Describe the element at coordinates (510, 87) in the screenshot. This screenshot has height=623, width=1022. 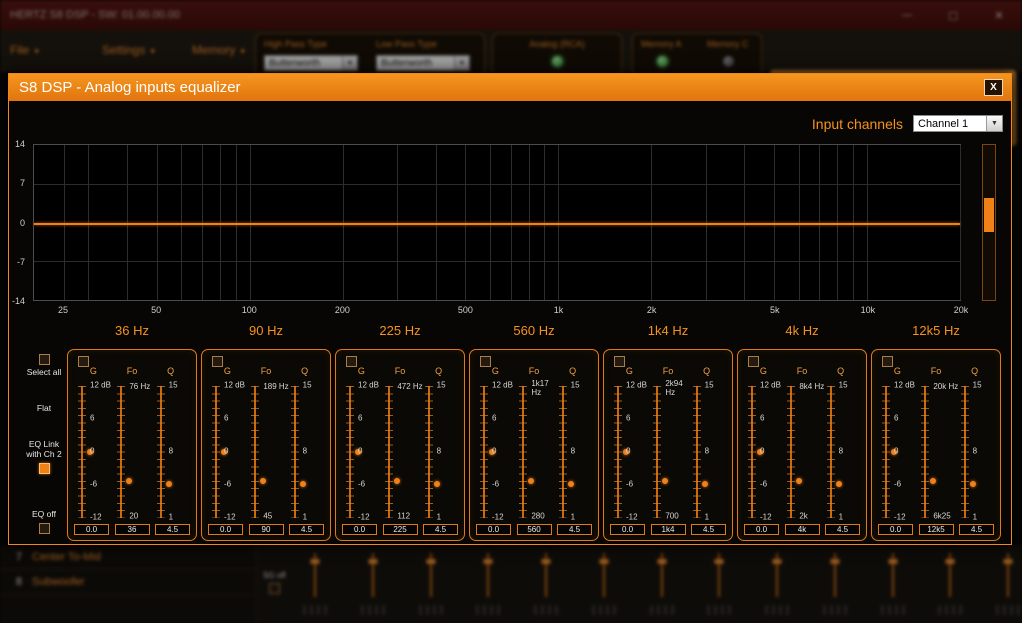
I see `dialog-titlebar: S8 DSP - Analog inputs equalizer X` at that location.